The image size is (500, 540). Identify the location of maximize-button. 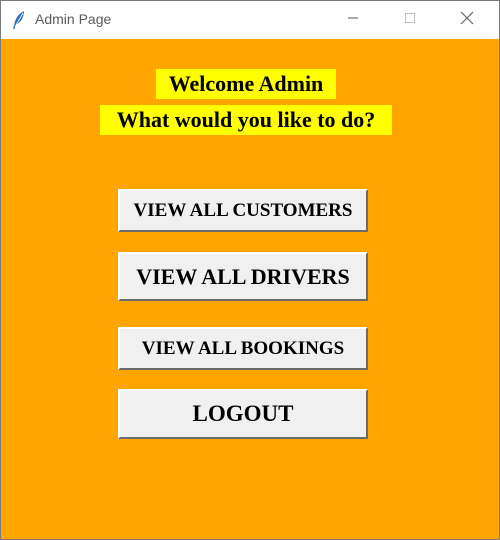
(410, 20).